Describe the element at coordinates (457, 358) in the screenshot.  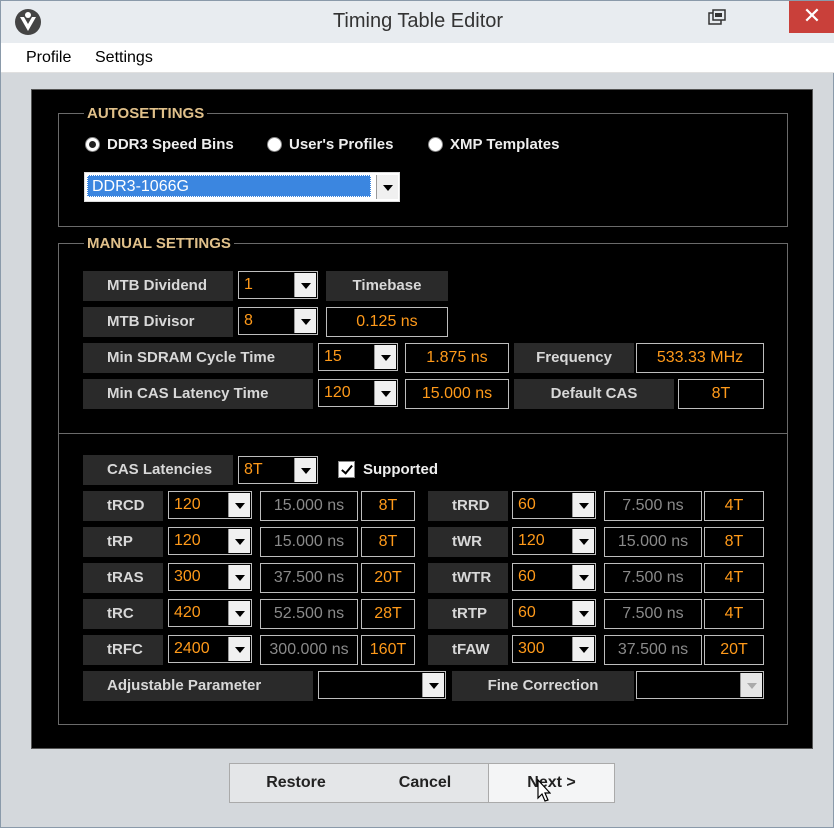
I see `min-sdram-cycle-ns: 1.875 ns` at that location.